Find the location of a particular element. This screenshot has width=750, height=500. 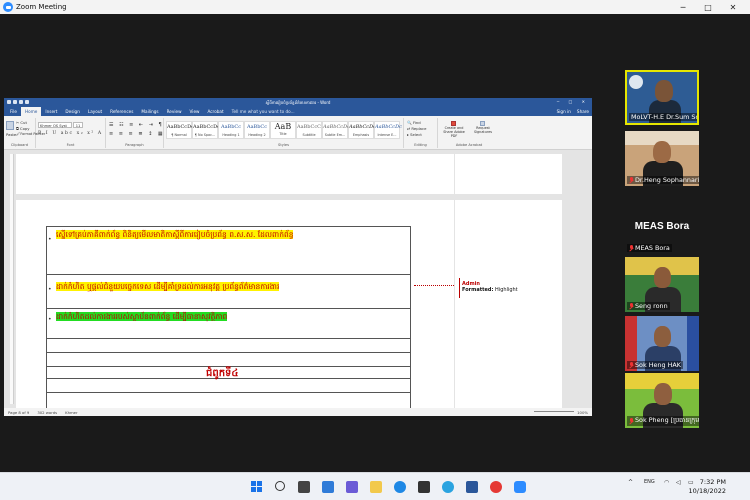

copy-button: ⧉ Copy is located at coordinates (23, 128).